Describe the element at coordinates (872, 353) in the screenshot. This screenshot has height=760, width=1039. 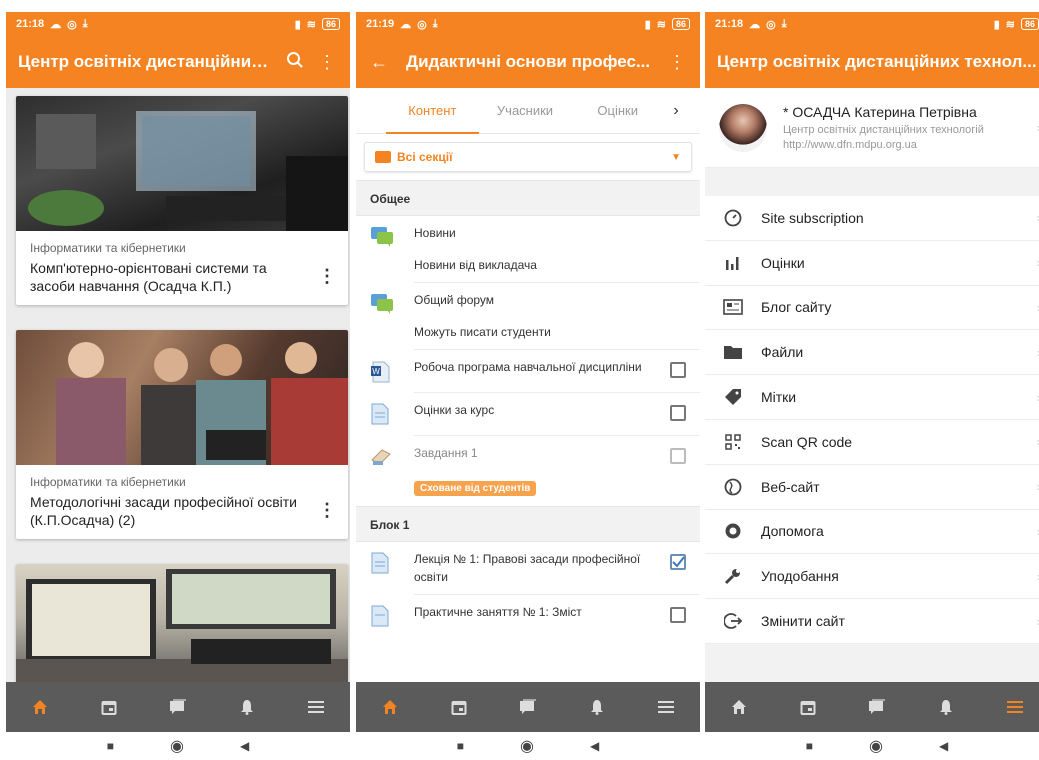
I see `menu-item-files: Файли ›` at that location.